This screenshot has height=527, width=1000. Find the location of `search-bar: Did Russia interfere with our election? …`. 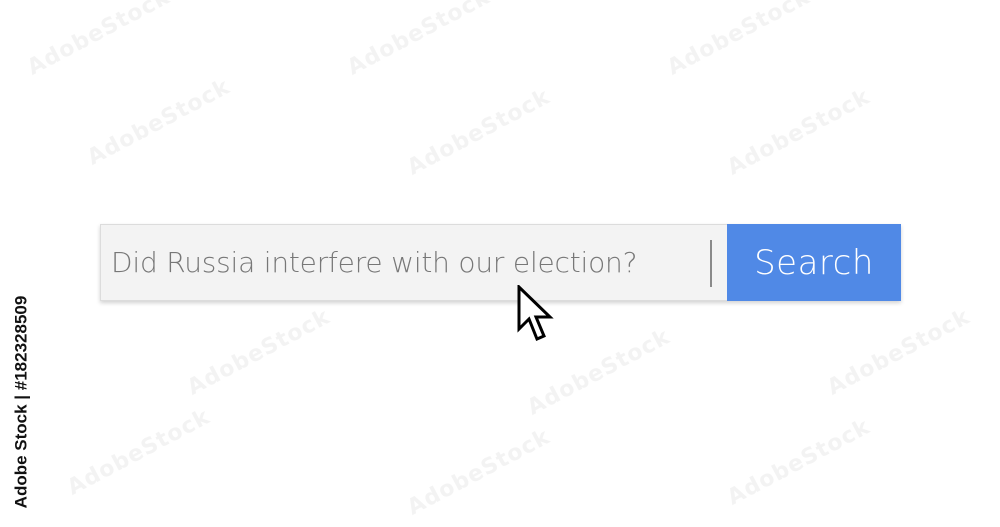

search-bar: Did Russia interfere with our election? … is located at coordinates (500, 262).